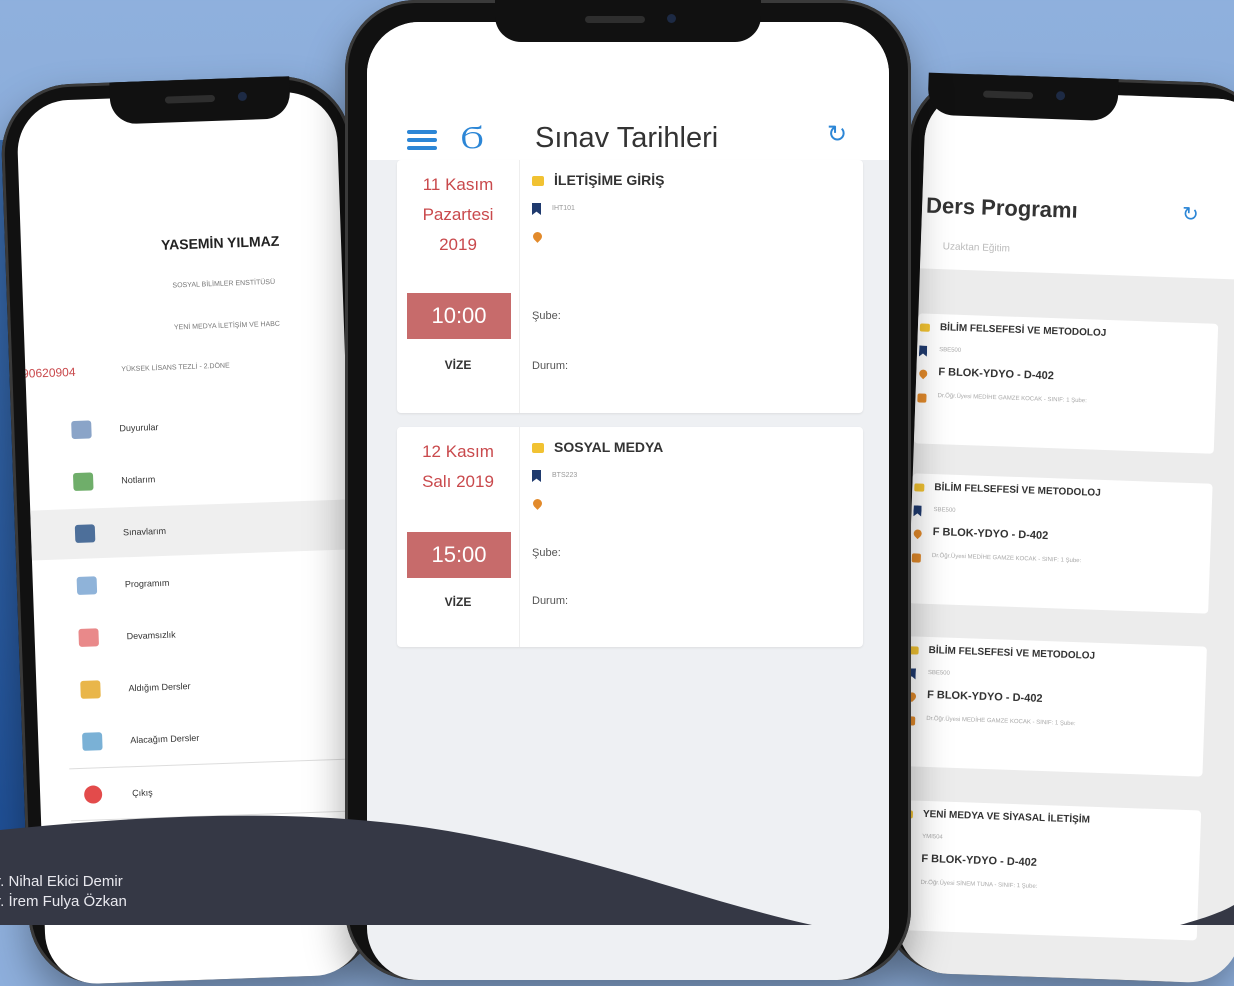 This screenshot has height=986, width=1234. I want to click on exam-time-badge: 15:00, so click(459, 555).